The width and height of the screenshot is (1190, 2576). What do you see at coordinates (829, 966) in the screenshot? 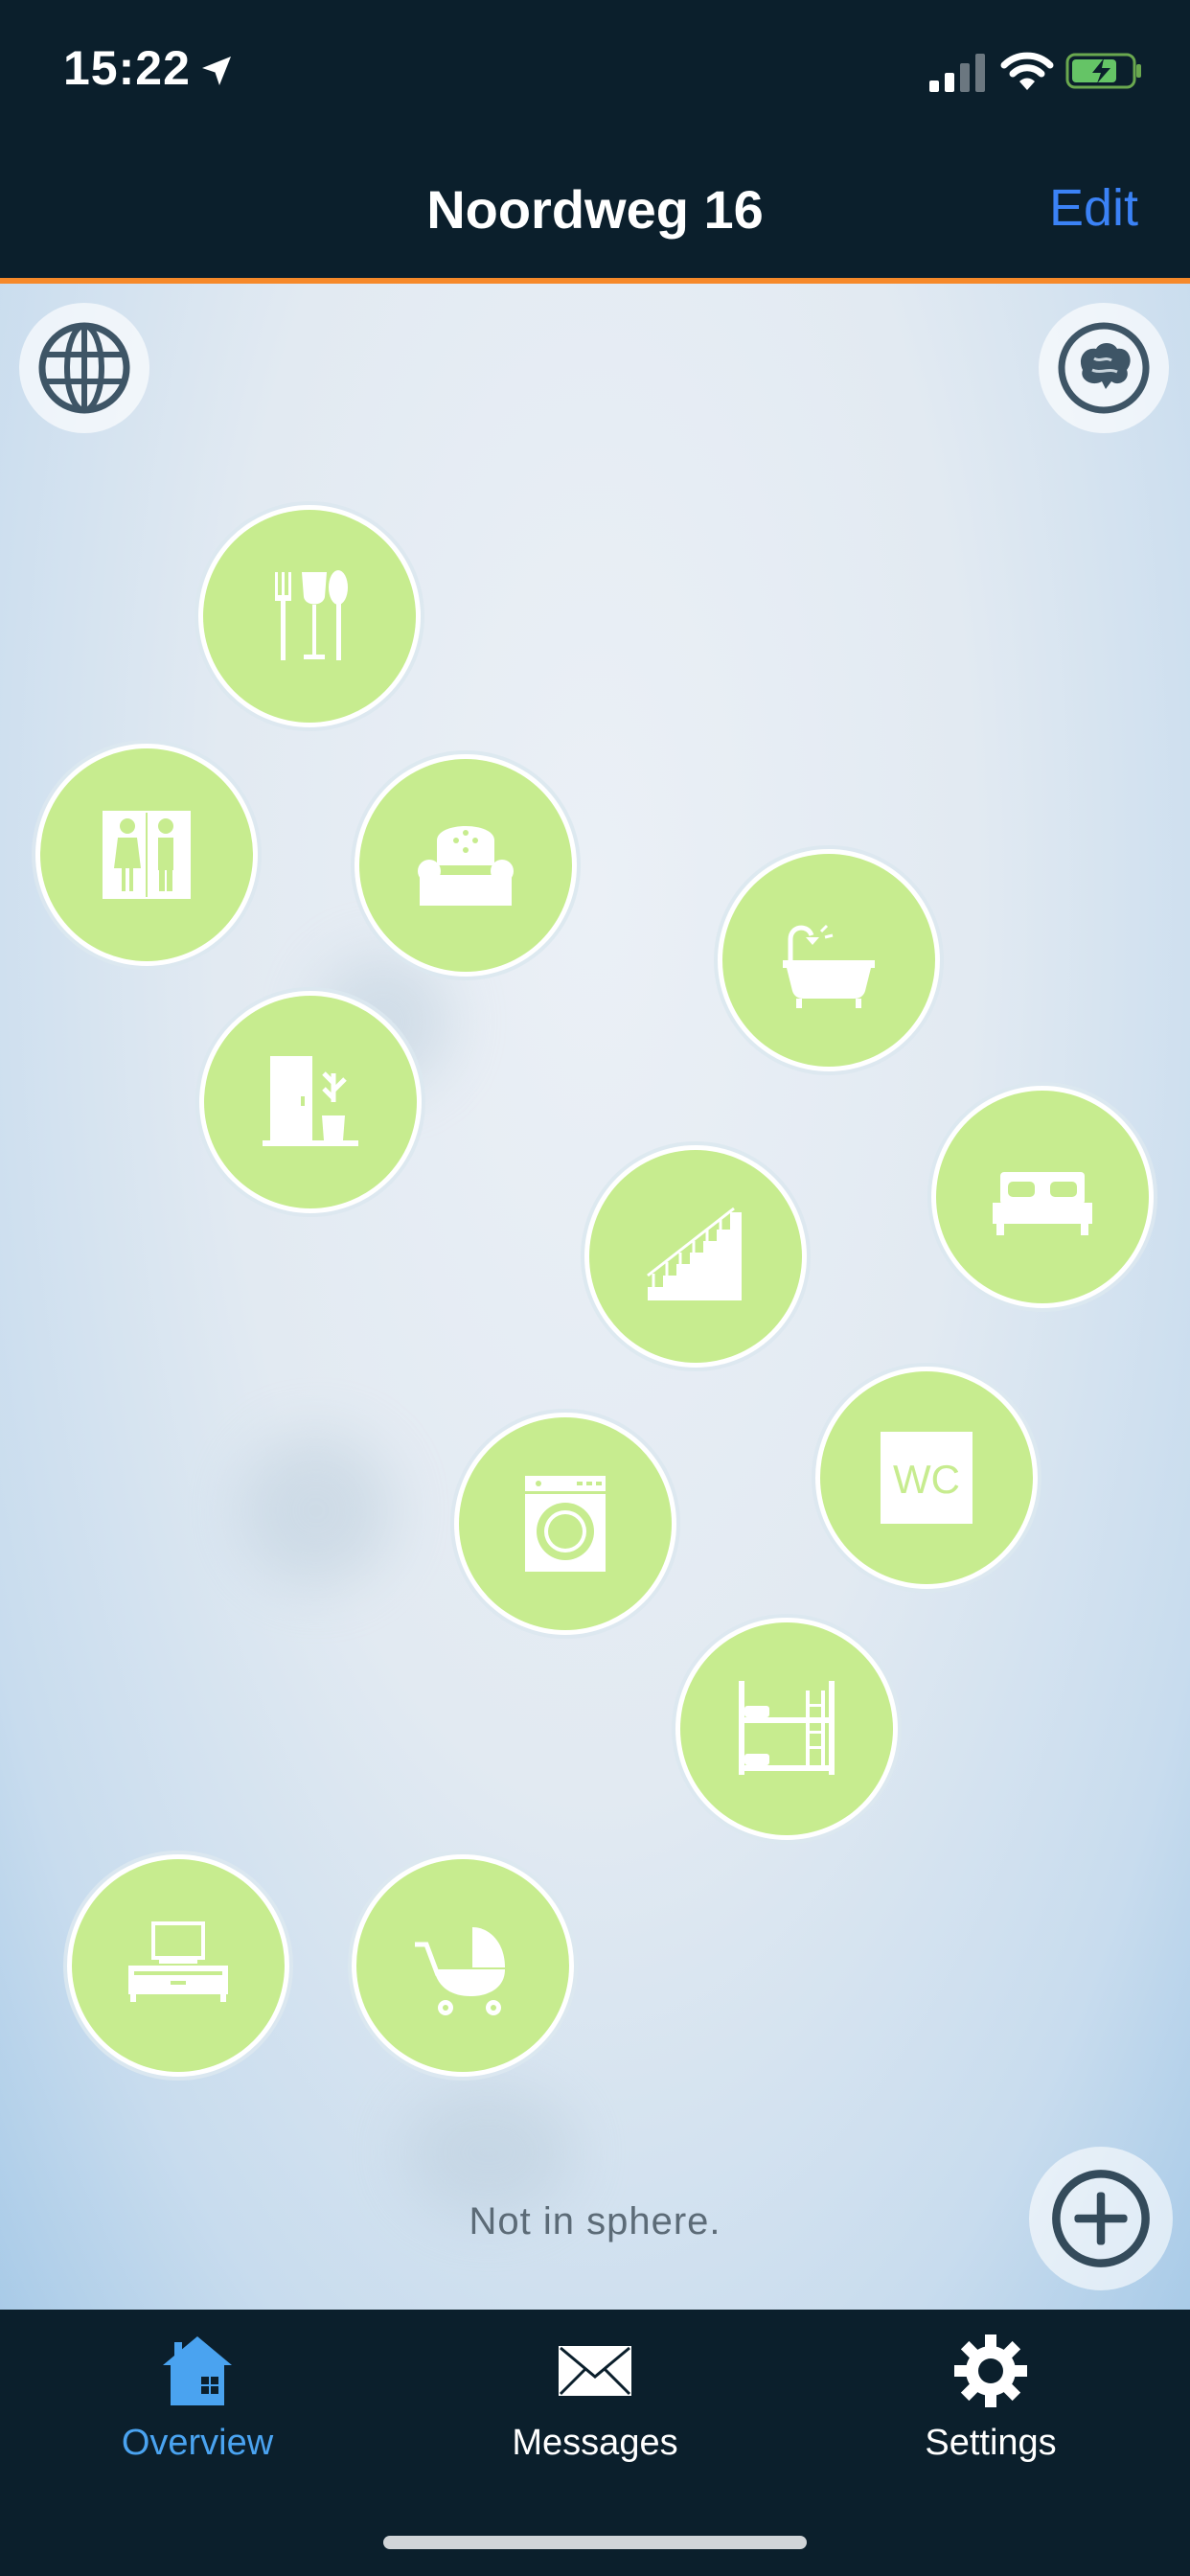
I see `bathtub-icon` at bounding box center [829, 966].